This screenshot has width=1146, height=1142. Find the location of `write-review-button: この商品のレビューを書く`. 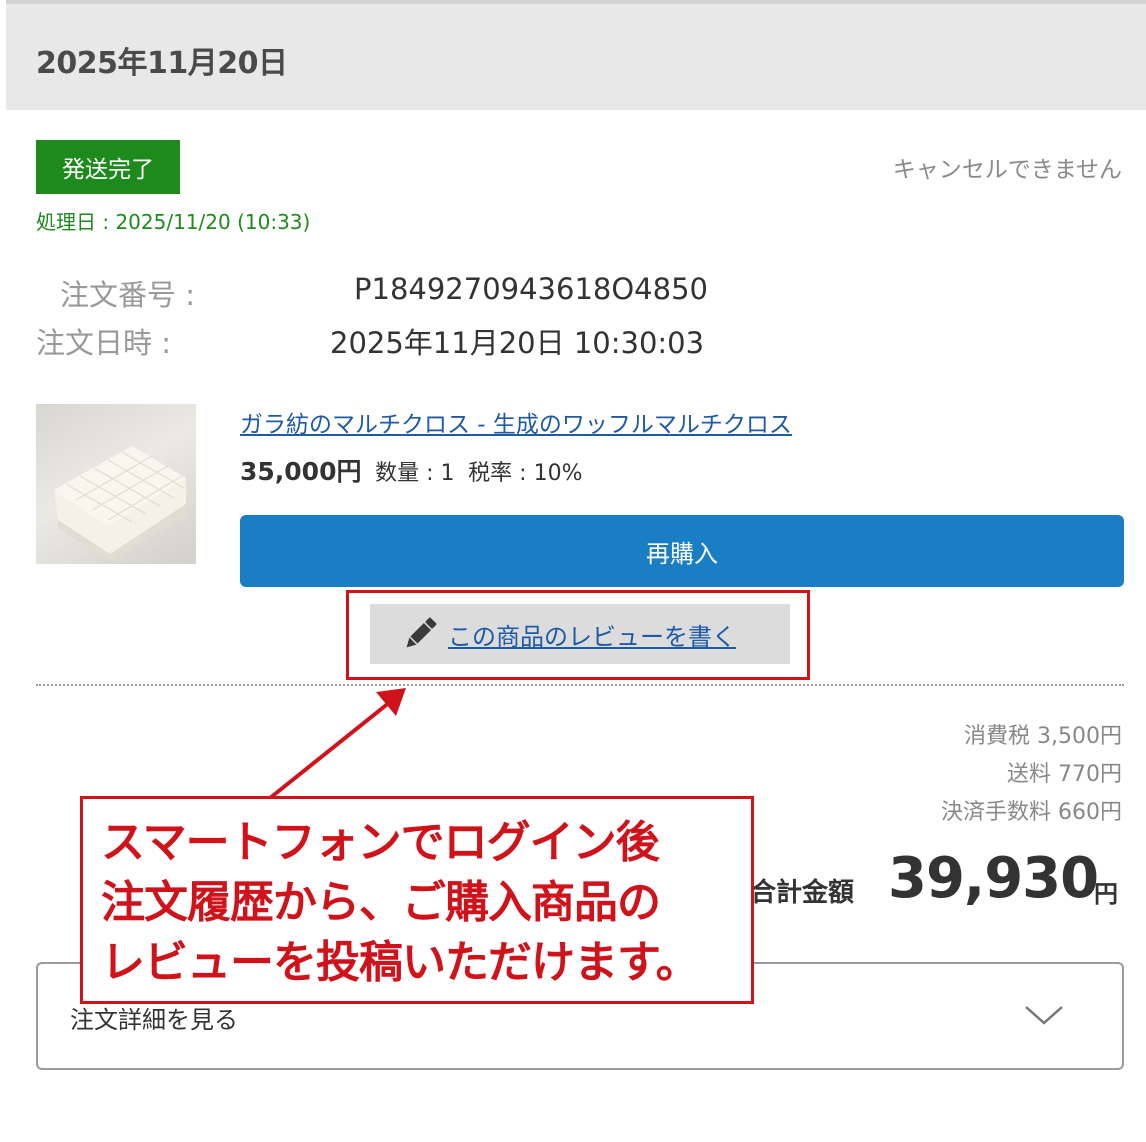

write-review-button: この商品のレビューを書く is located at coordinates (580, 634).